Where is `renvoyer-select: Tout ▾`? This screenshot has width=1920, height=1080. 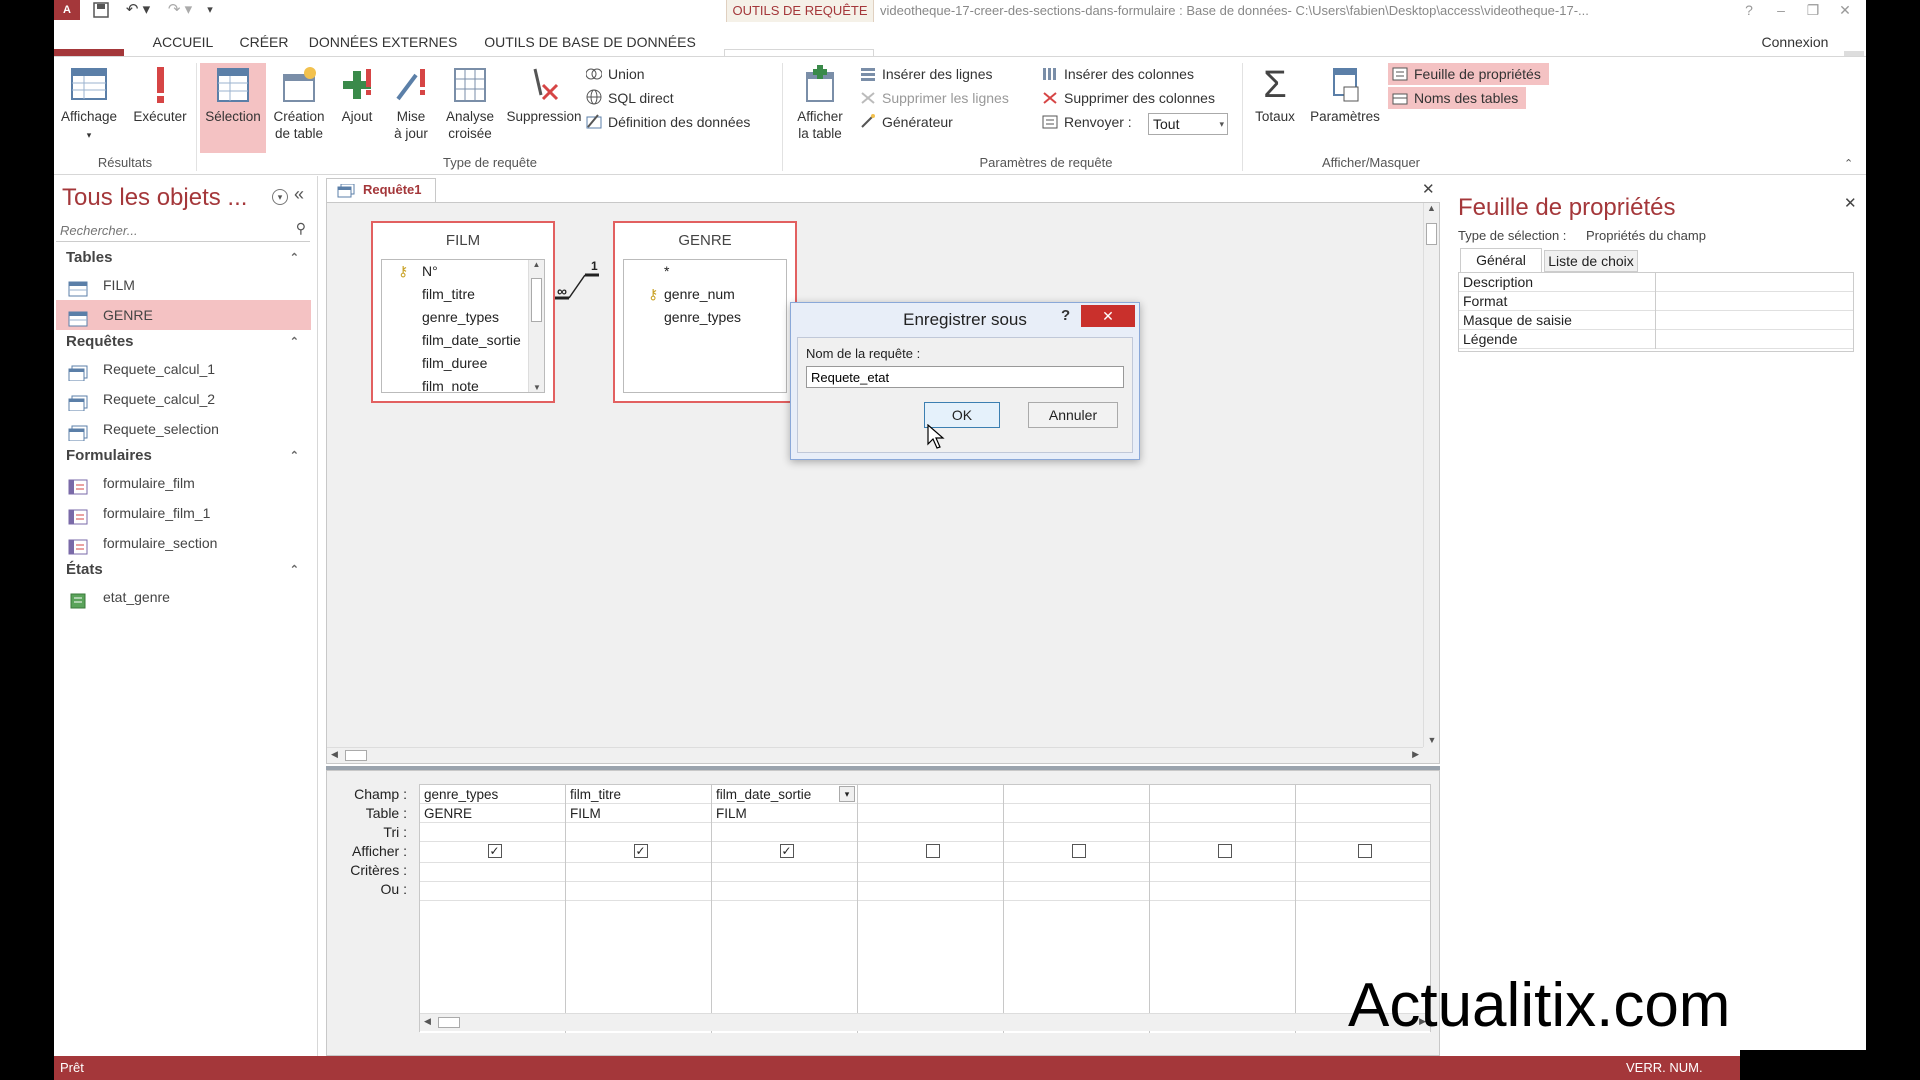 renvoyer-select: Tout ▾ is located at coordinates (1188, 124).